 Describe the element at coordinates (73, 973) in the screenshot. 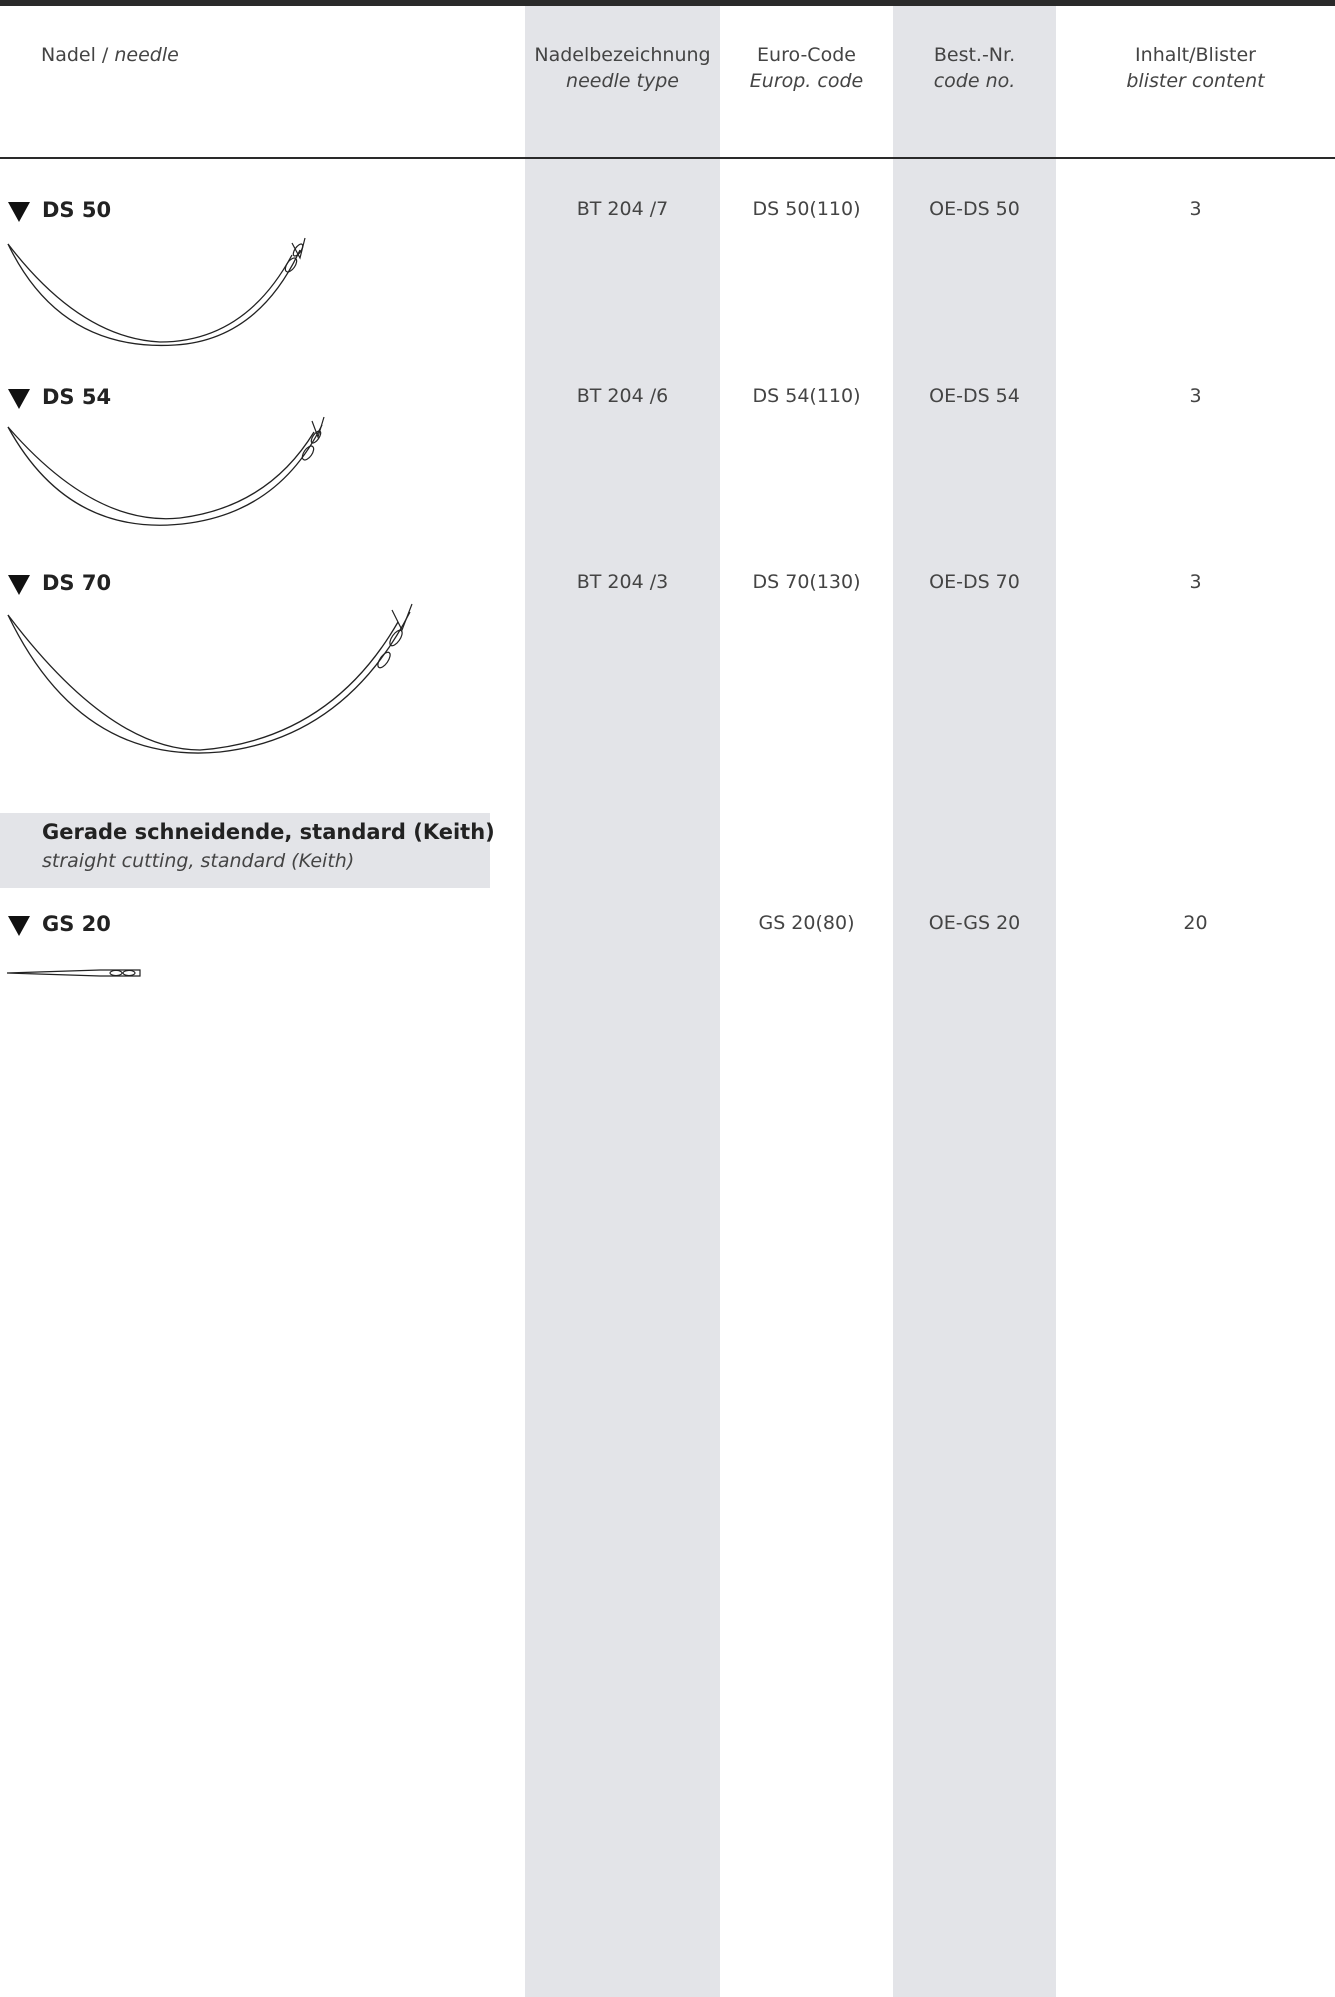

I see `straight-needle-gs20-icon` at that location.